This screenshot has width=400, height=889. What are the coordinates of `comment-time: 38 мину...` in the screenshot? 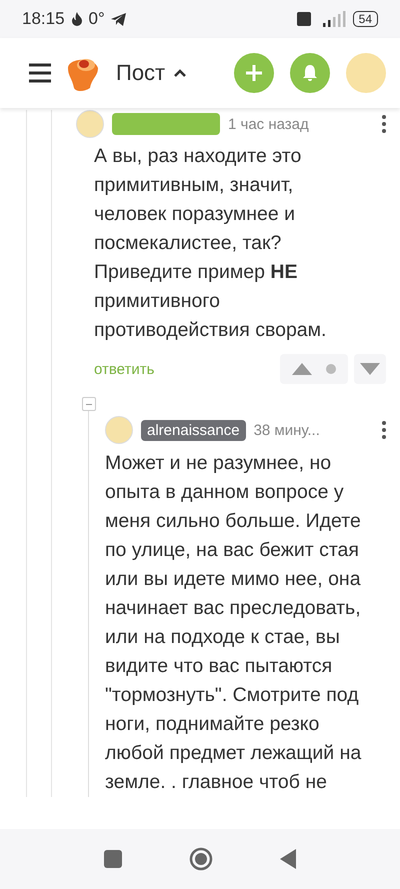 It's located at (287, 430).